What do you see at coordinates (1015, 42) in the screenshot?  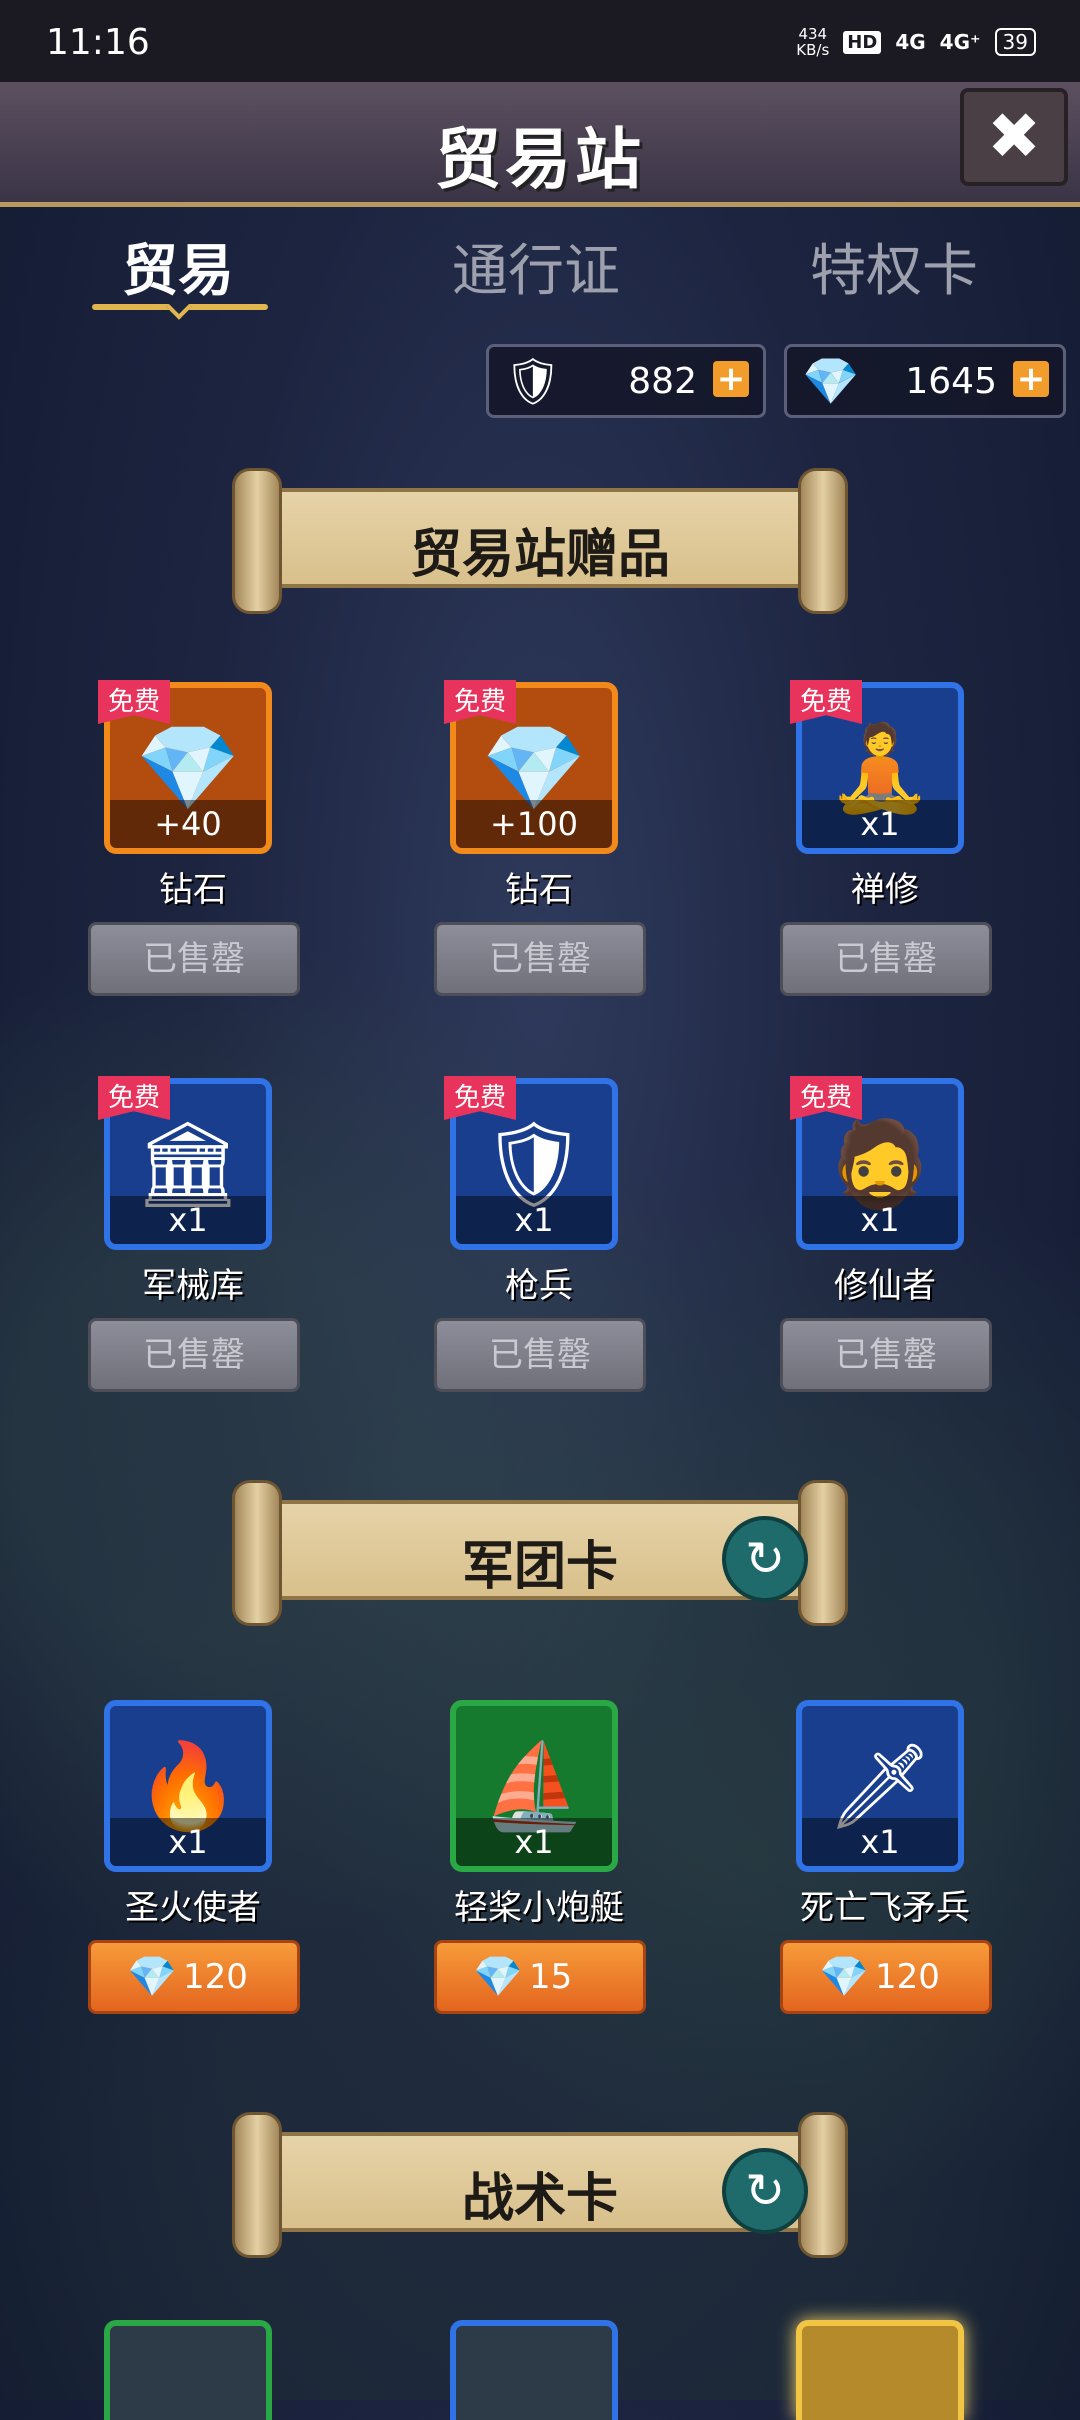 I see `battery-icon: 39` at bounding box center [1015, 42].